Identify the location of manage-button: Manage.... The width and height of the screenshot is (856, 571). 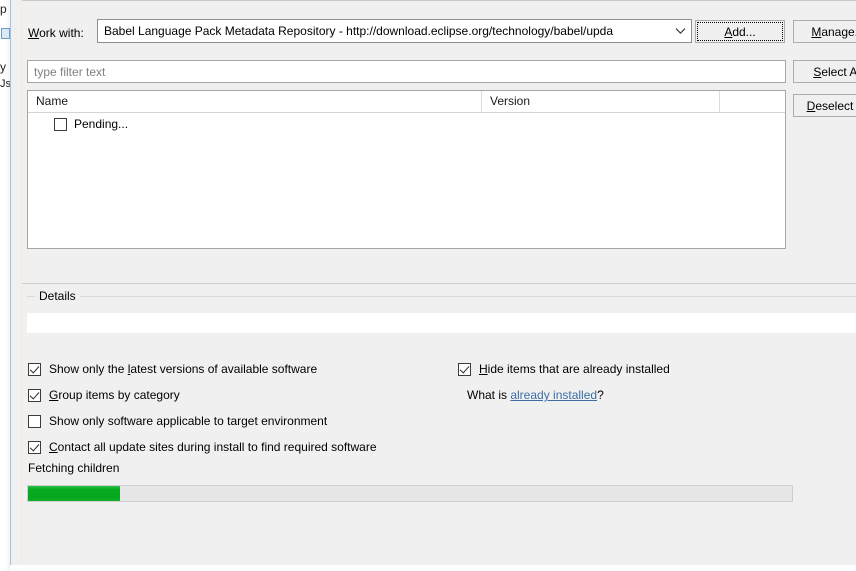
(824, 31).